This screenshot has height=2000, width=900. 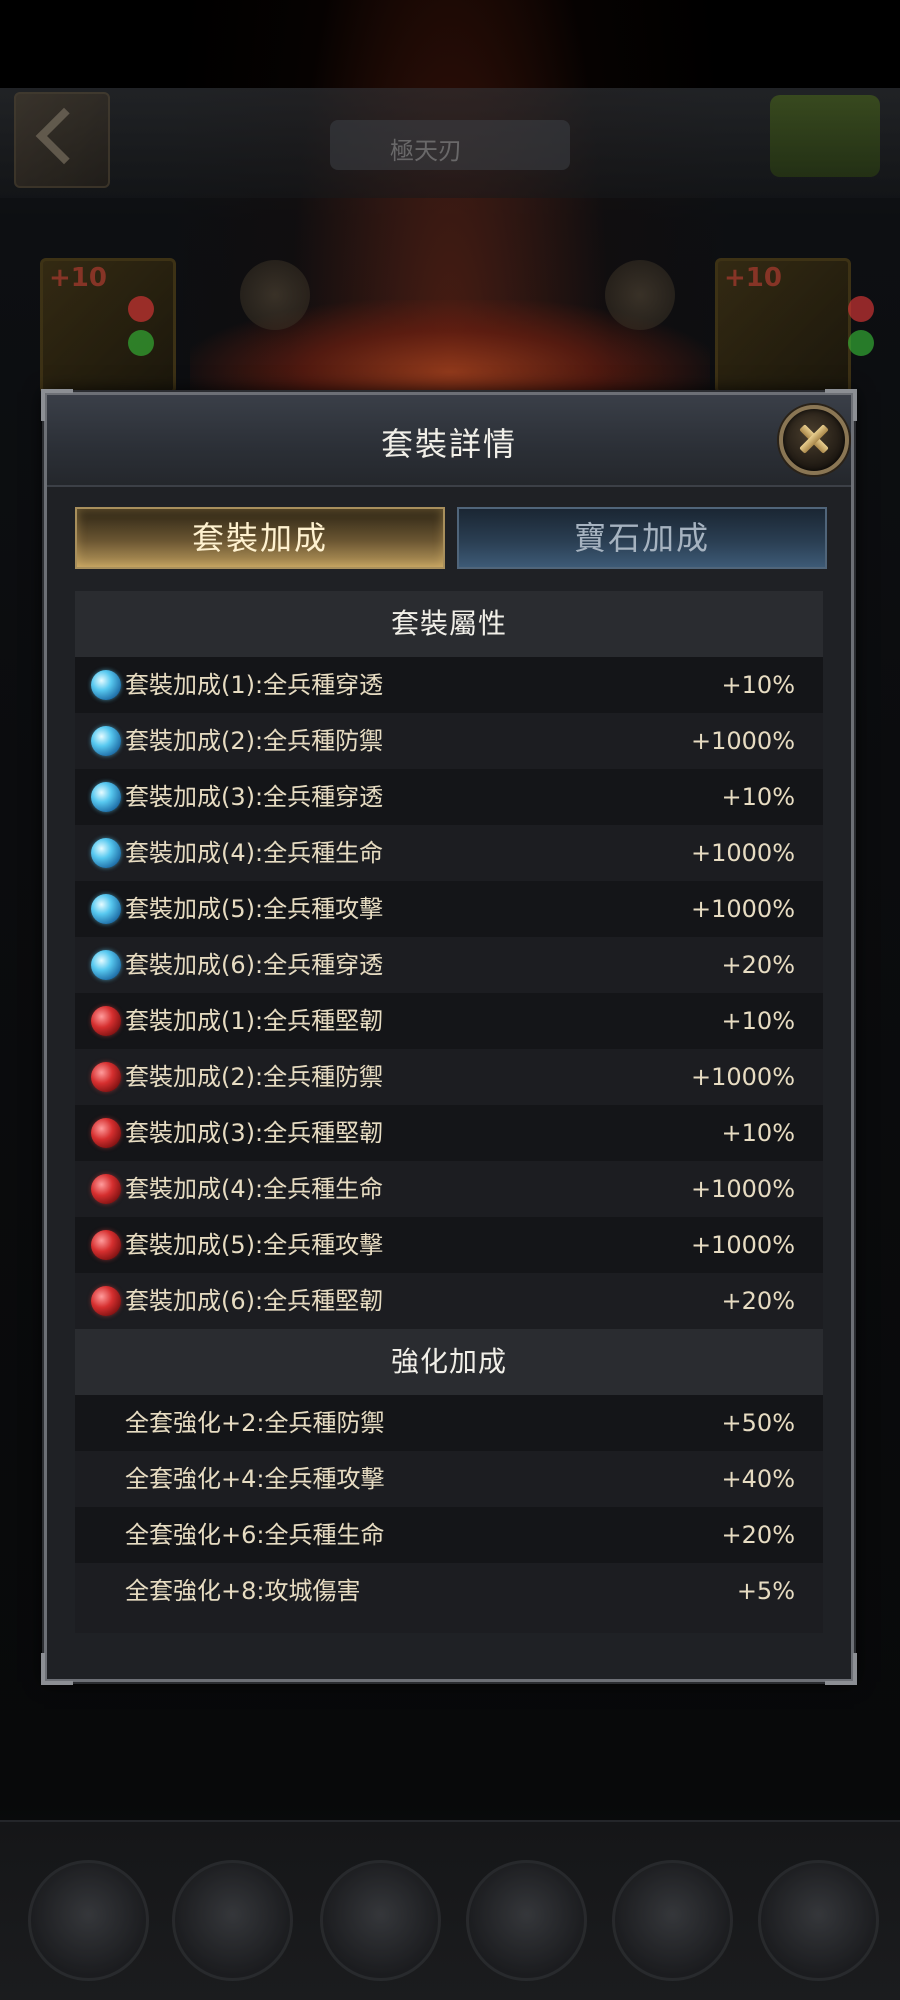 I want to click on dialog-header: 套裝詳情, so click(x=449, y=441).